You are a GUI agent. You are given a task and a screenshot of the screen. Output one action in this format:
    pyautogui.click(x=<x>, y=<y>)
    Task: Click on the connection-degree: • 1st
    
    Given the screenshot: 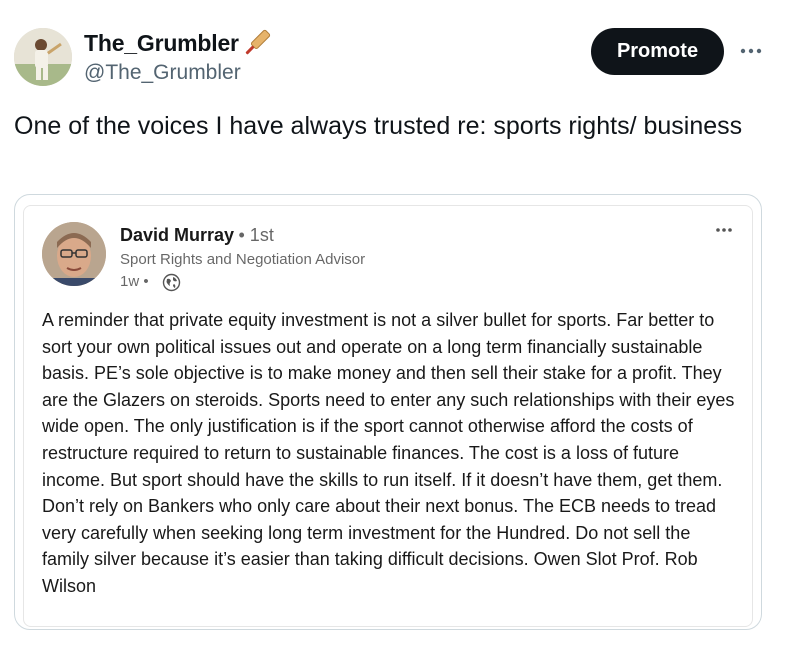 What is the action you would take?
    pyautogui.click(x=256, y=235)
    